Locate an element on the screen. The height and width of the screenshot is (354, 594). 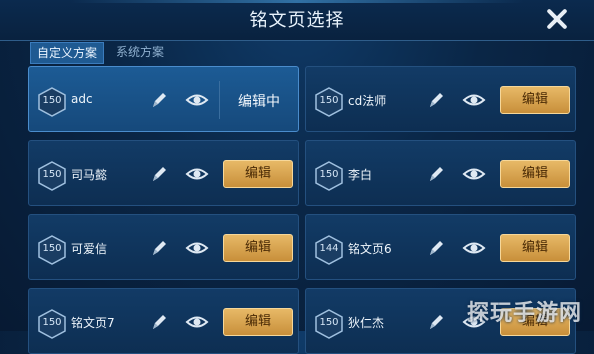
inscription-card: 150 可爱信 编辑 is located at coordinates (163, 247).